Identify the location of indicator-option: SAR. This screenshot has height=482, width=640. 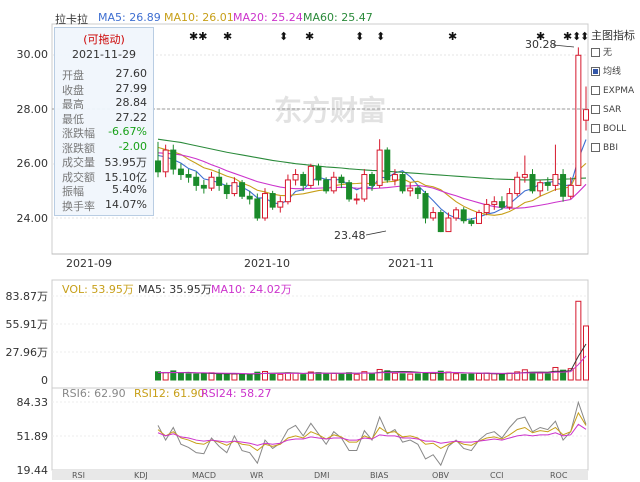
(615, 112).